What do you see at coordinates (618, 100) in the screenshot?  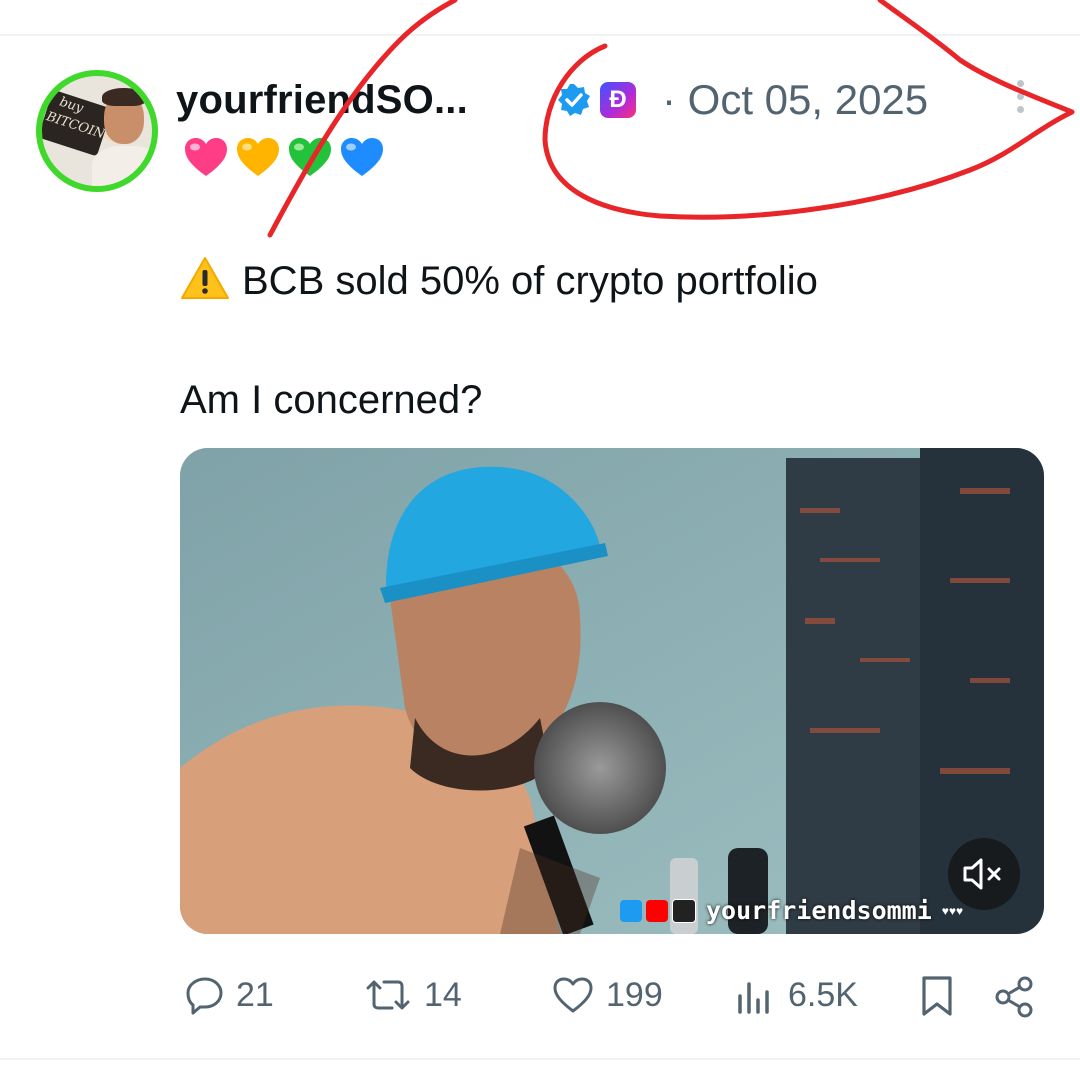 I see `dai-logo-icon: Đ` at bounding box center [618, 100].